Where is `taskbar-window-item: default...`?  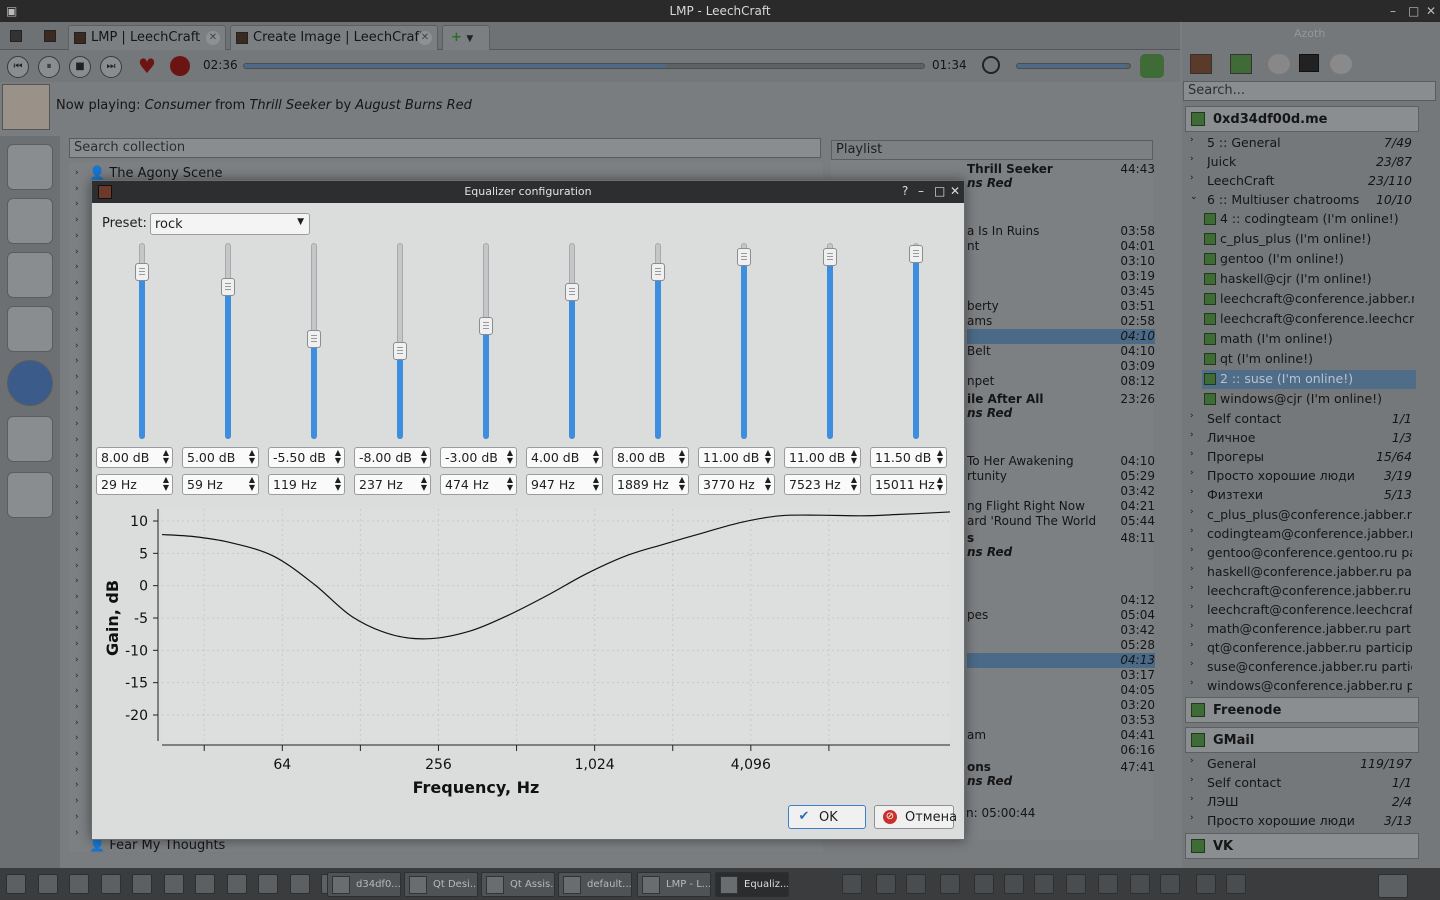
taskbar-window-item: default... is located at coordinates (595, 884).